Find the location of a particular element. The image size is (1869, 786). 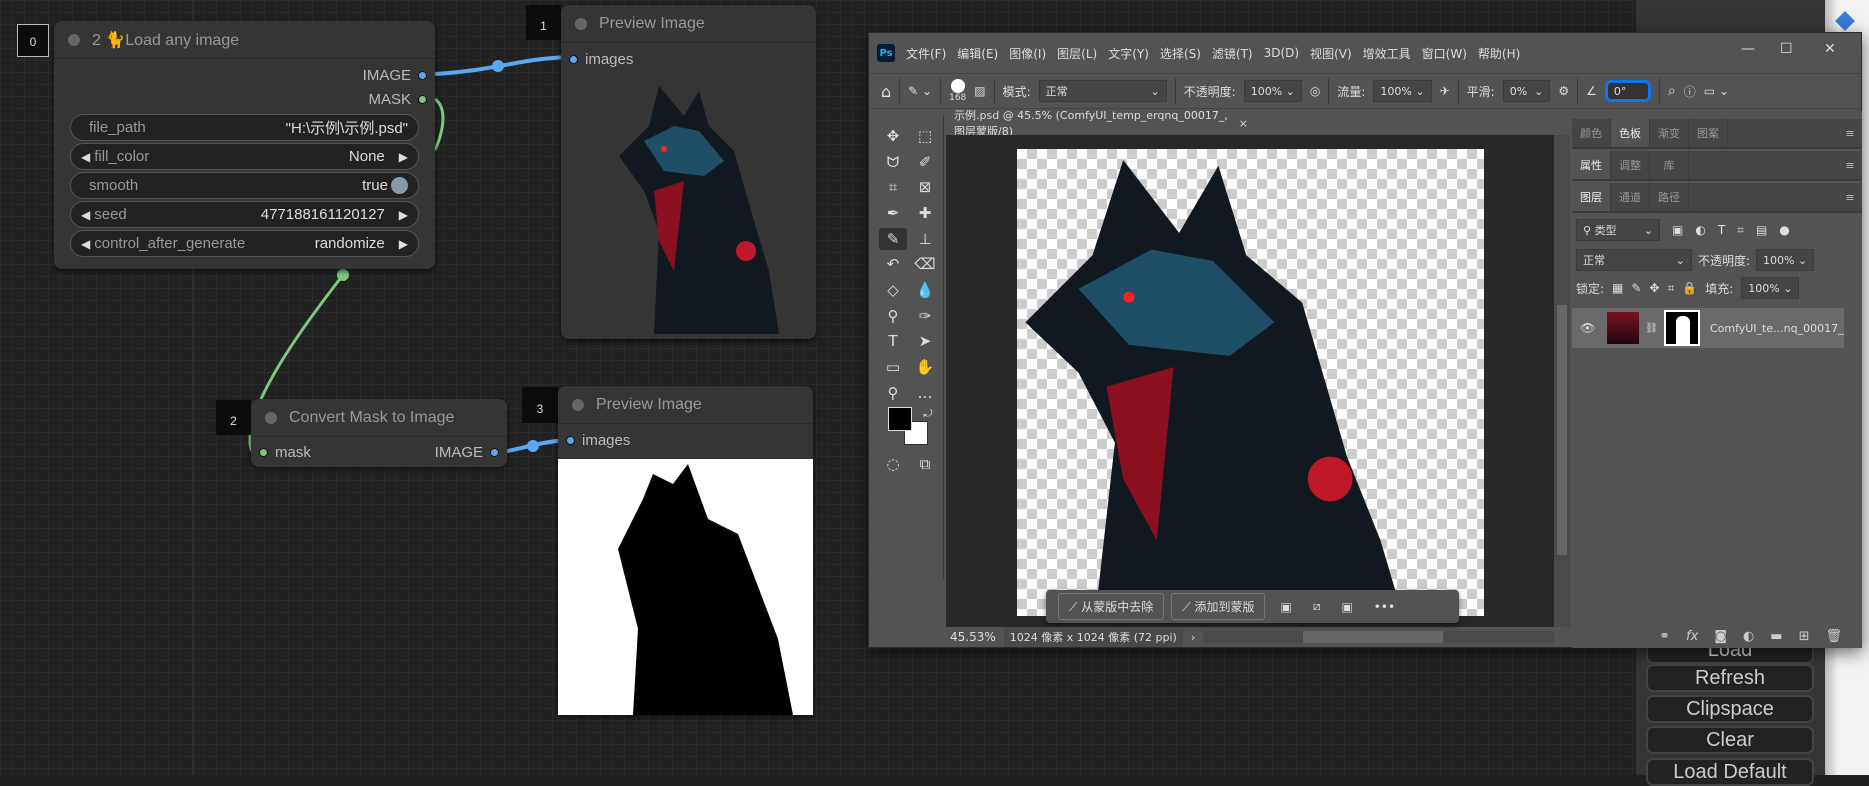

brush-tool-icon: ✎ is located at coordinates (893, 239).